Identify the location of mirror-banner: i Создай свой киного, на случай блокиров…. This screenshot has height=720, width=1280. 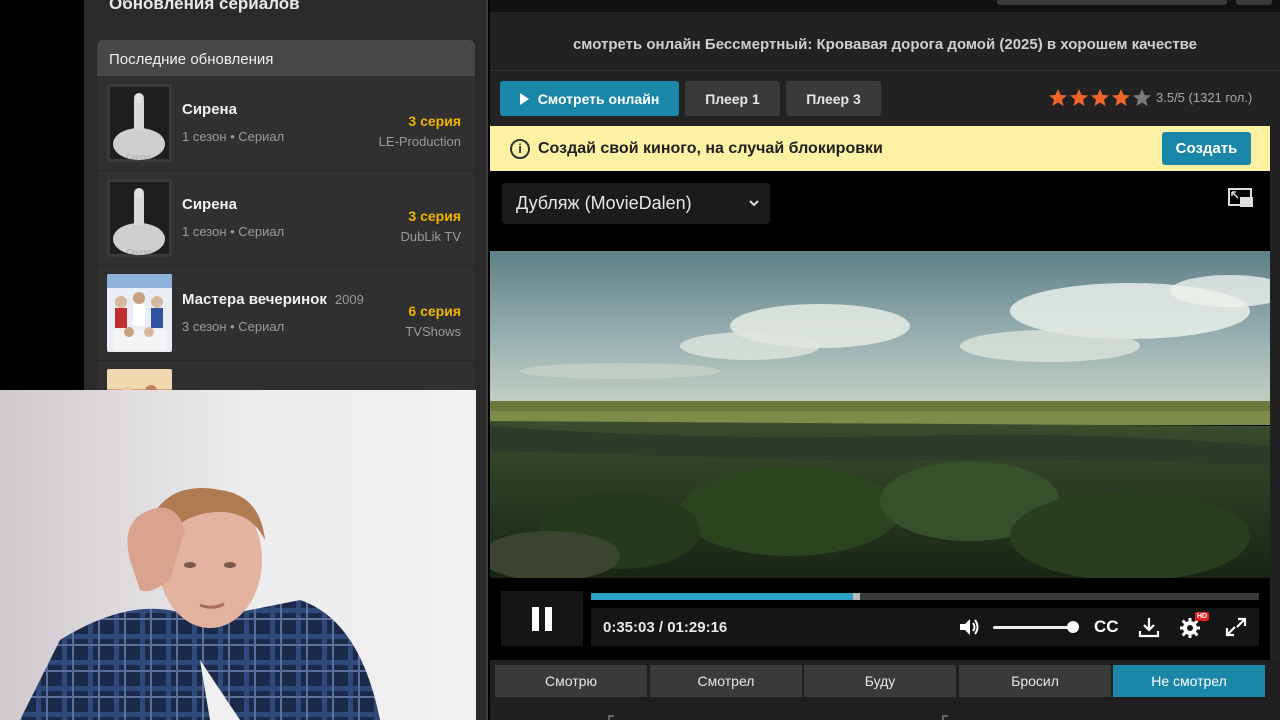
(880, 148).